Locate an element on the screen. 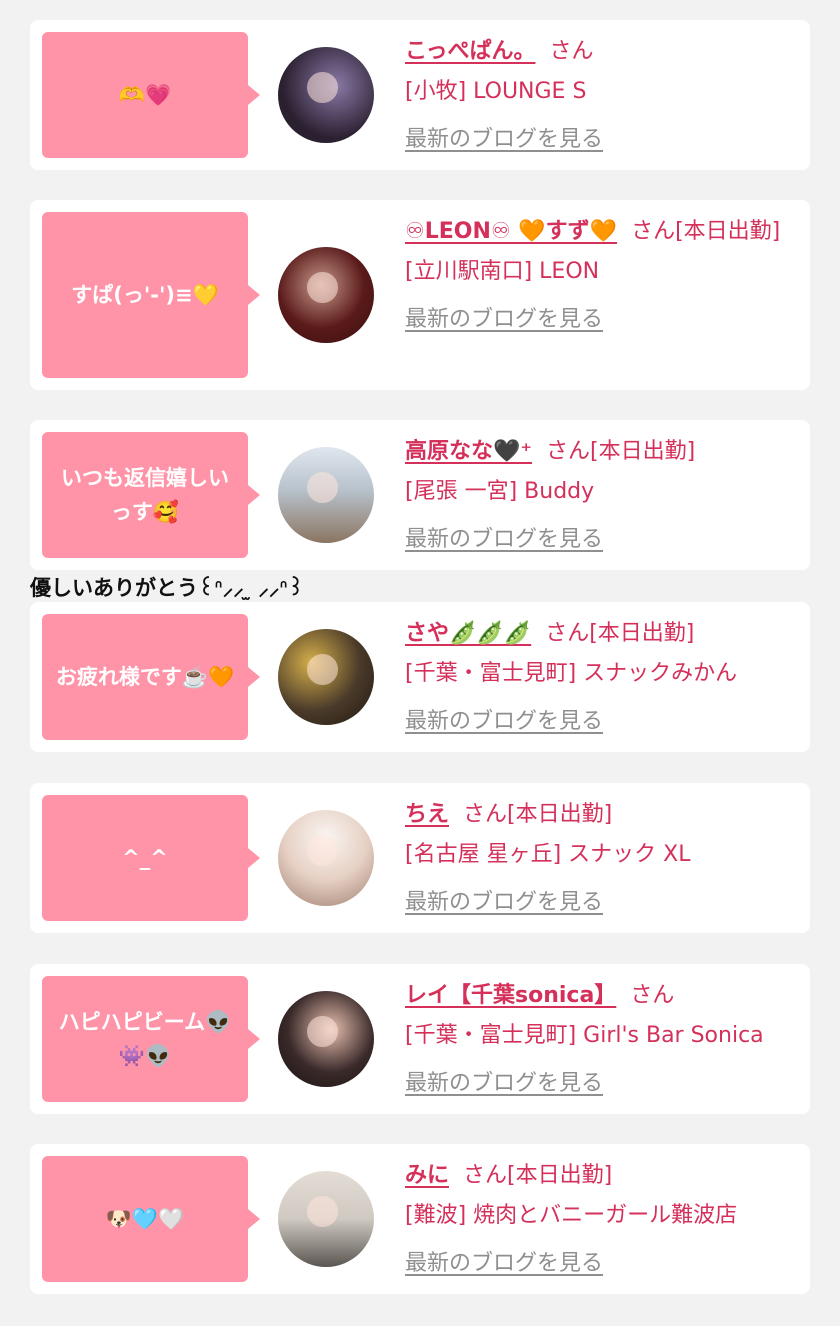 Image resolution: width=840 pixels, height=1326 pixels. message-card: 🫶💗 こっぺぱん。 さん [小牧] LOUNGE S 最新のブログを見る is located at coordinates (420, 95).